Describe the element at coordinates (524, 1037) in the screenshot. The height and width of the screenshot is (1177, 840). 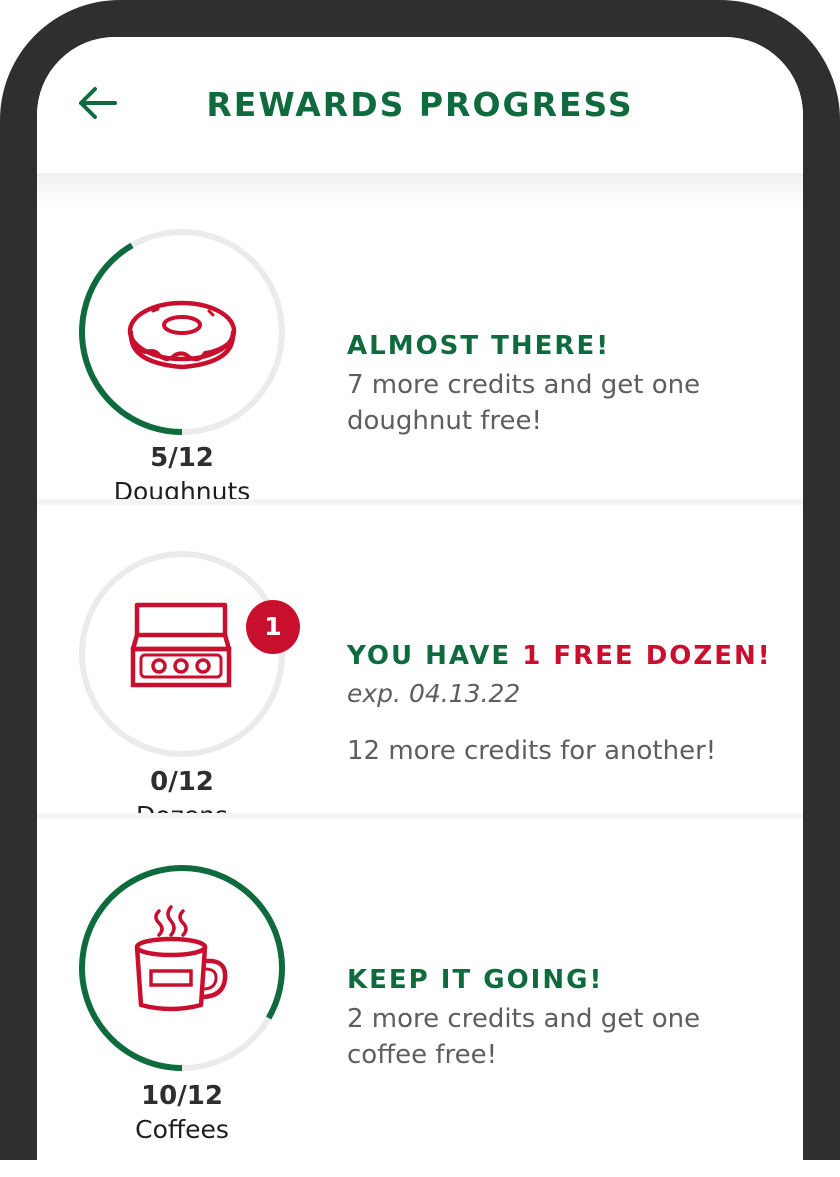
I see `message-coffees: 2 more credits and get one coffee free!` at that location.